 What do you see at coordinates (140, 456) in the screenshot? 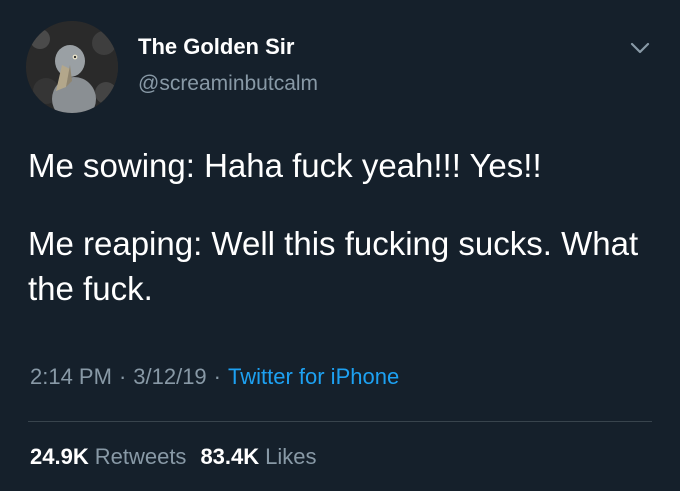
I see `retweets-label: Retweets` at bounding box center [140, 456].